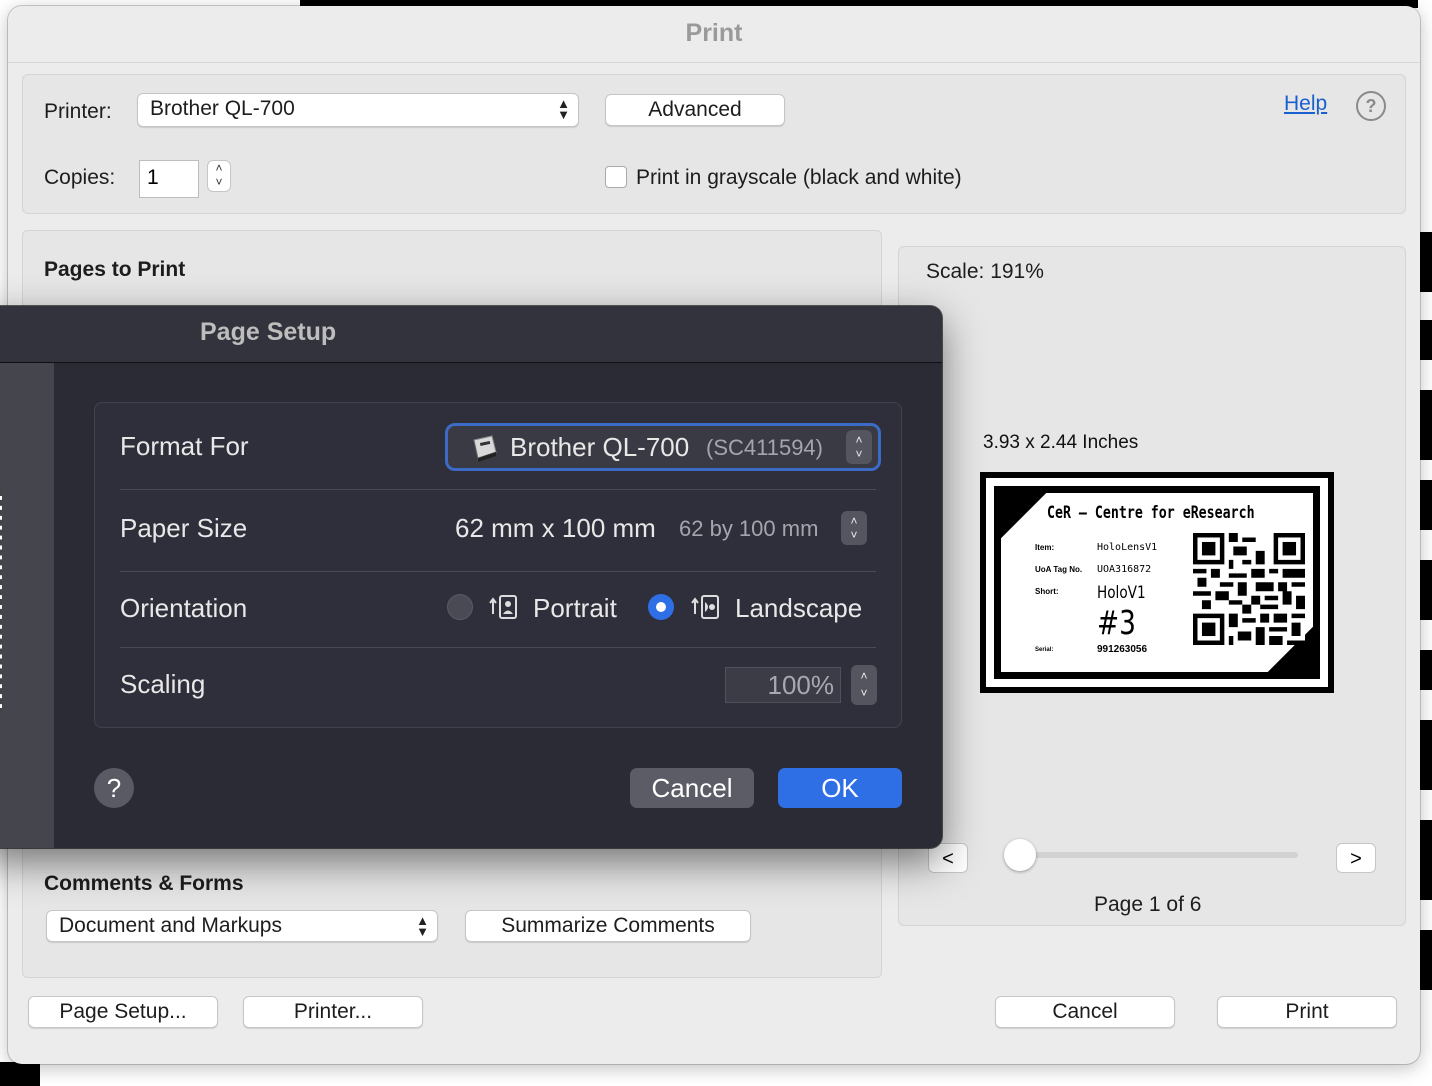 The height and width of the screenshot is (1086, 1432). Describe the element at coordinates (1124, 569) in the screenshot. I see `label-tag-value: UOA316872` at that location.